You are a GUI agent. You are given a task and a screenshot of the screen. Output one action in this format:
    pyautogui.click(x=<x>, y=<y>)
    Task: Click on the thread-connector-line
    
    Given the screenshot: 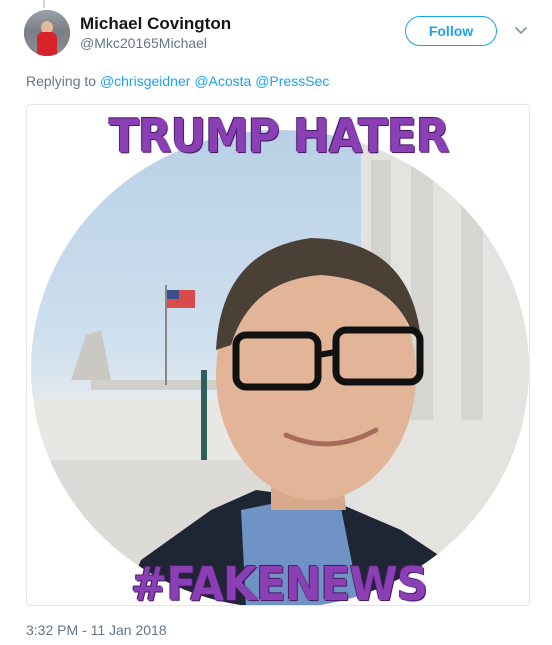 What is the action you would take?
    pyautogui.click(x=44, y=4)
    